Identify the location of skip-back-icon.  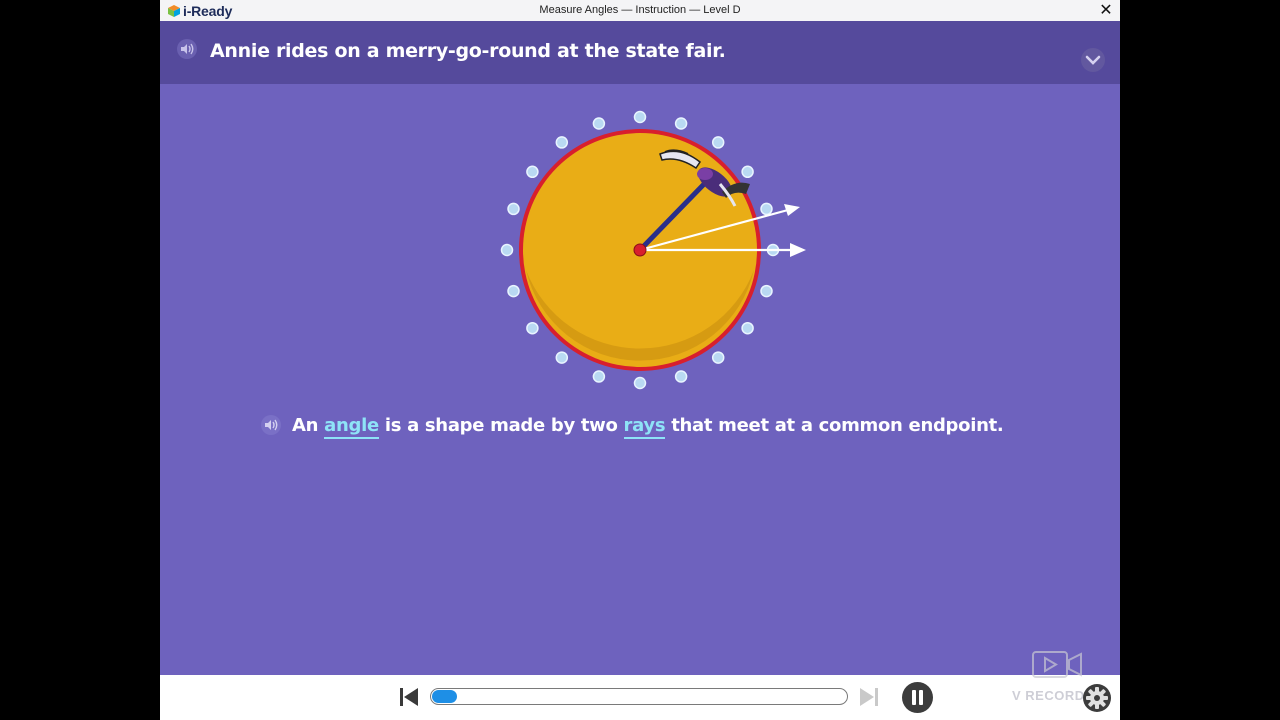
(409, 697).